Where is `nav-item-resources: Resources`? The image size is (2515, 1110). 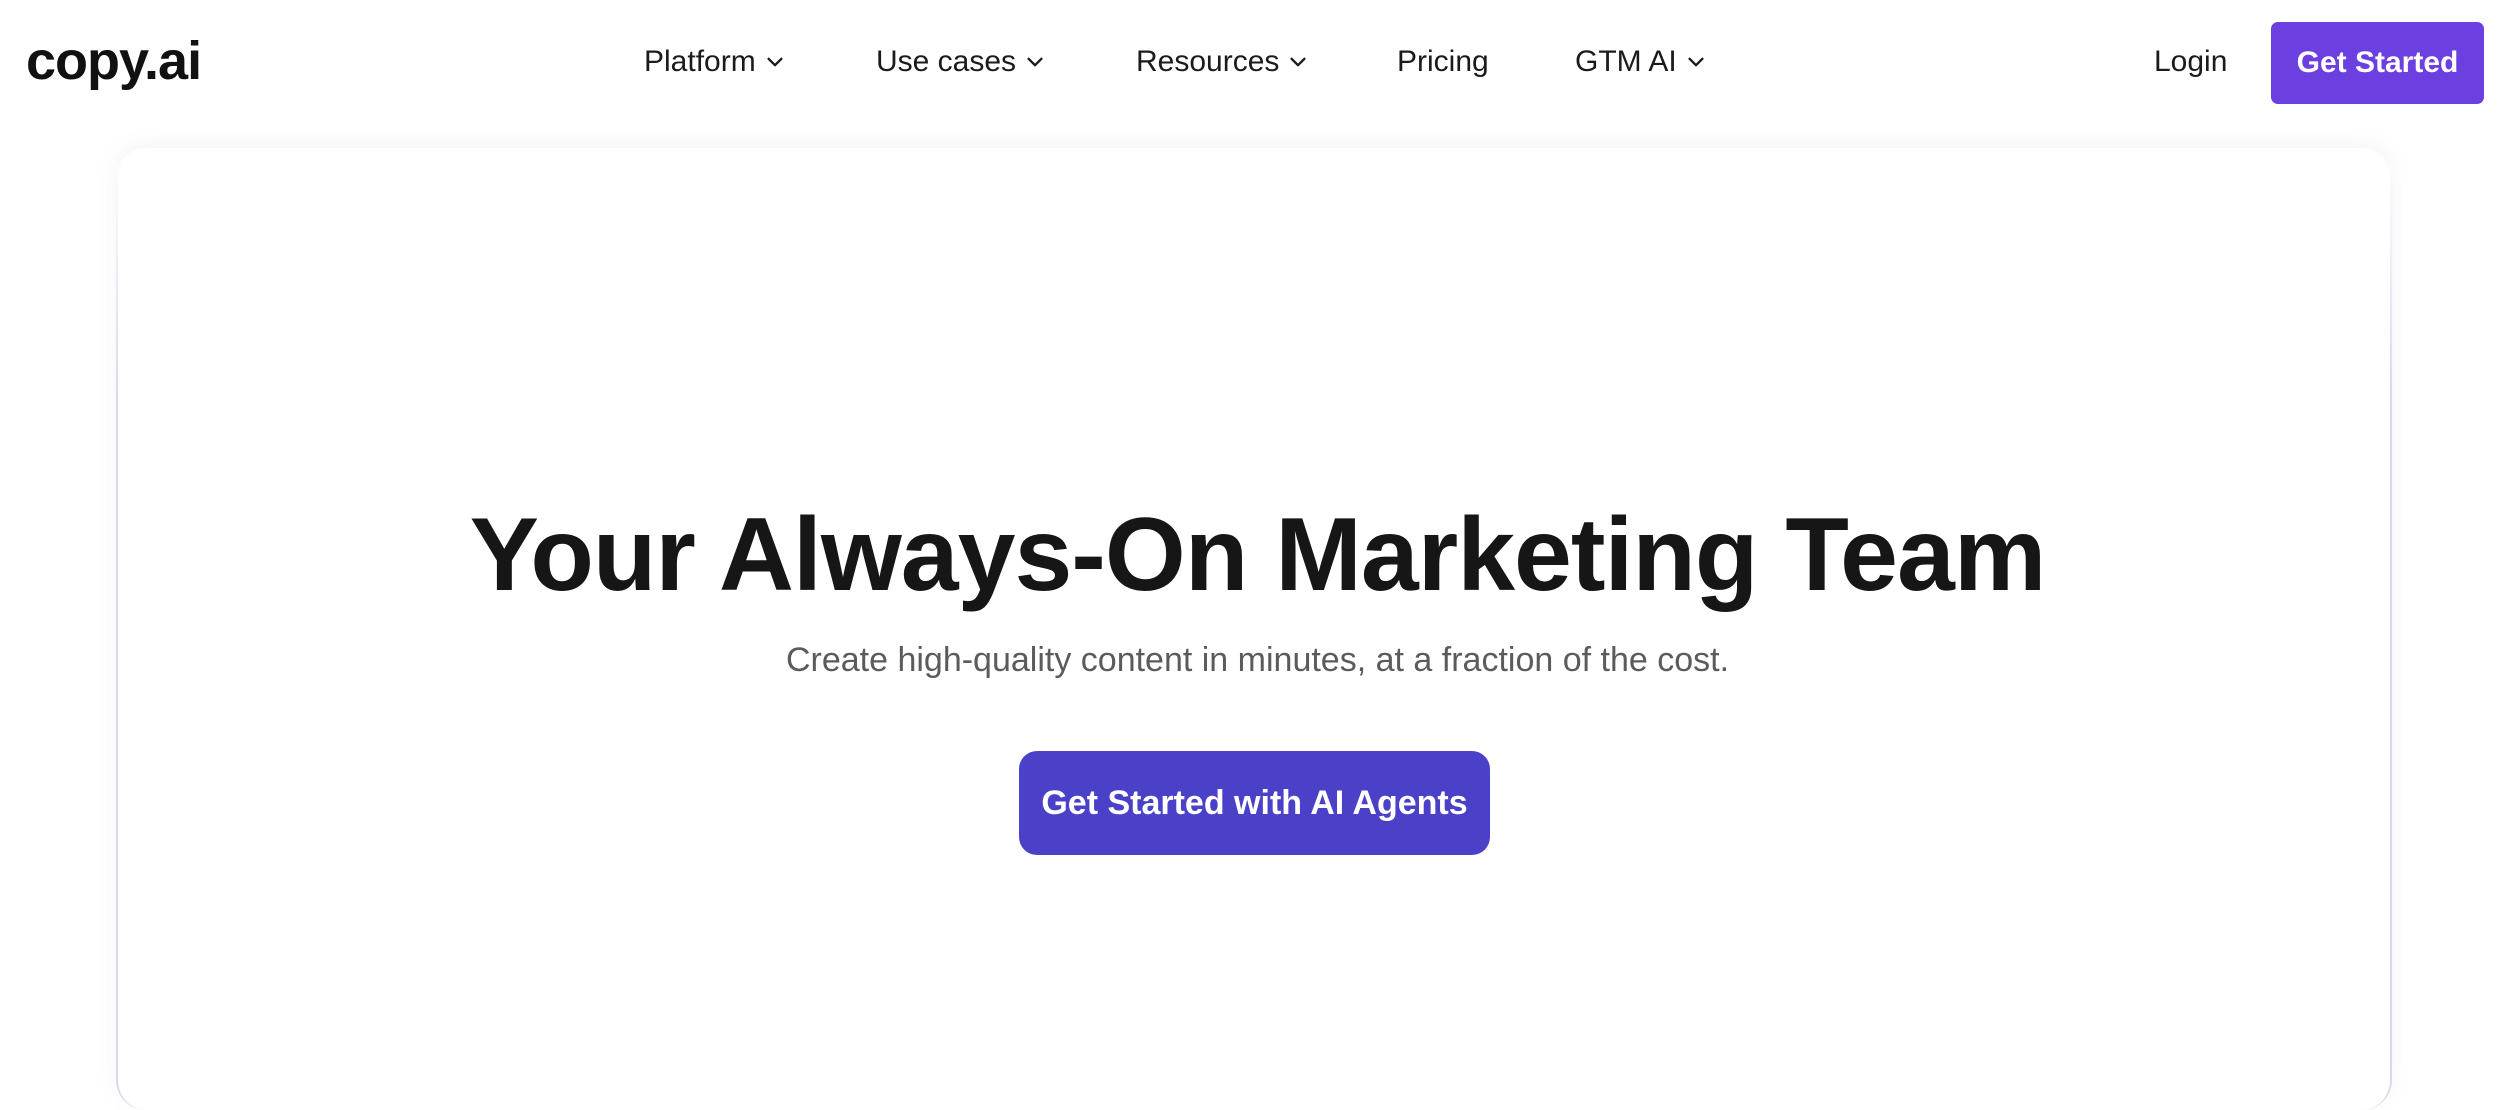 nav-item-resources: Resources is located at coordinates (1222, 62).